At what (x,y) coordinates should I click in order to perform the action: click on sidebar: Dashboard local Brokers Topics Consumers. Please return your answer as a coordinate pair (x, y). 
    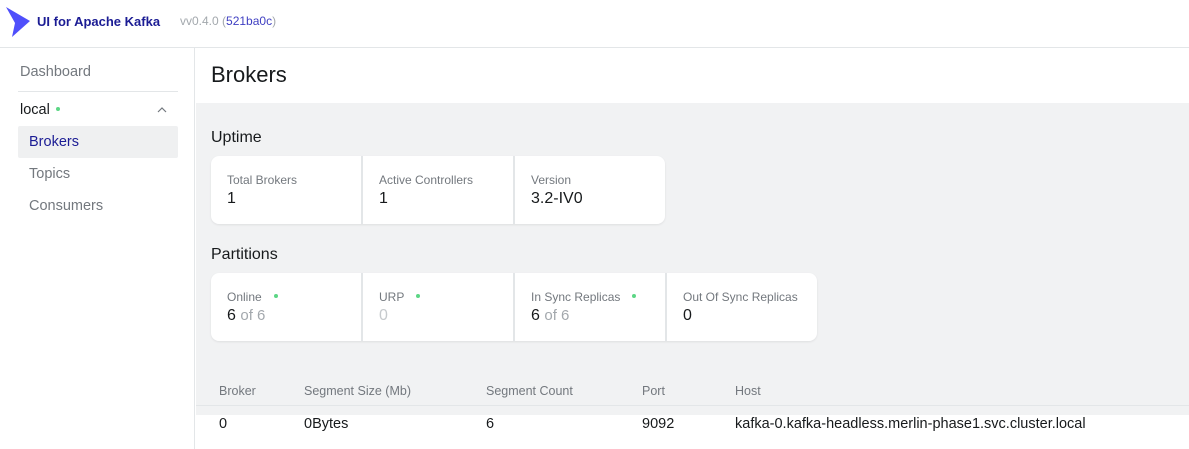
    Looking at the image, I should click on (97, 248).